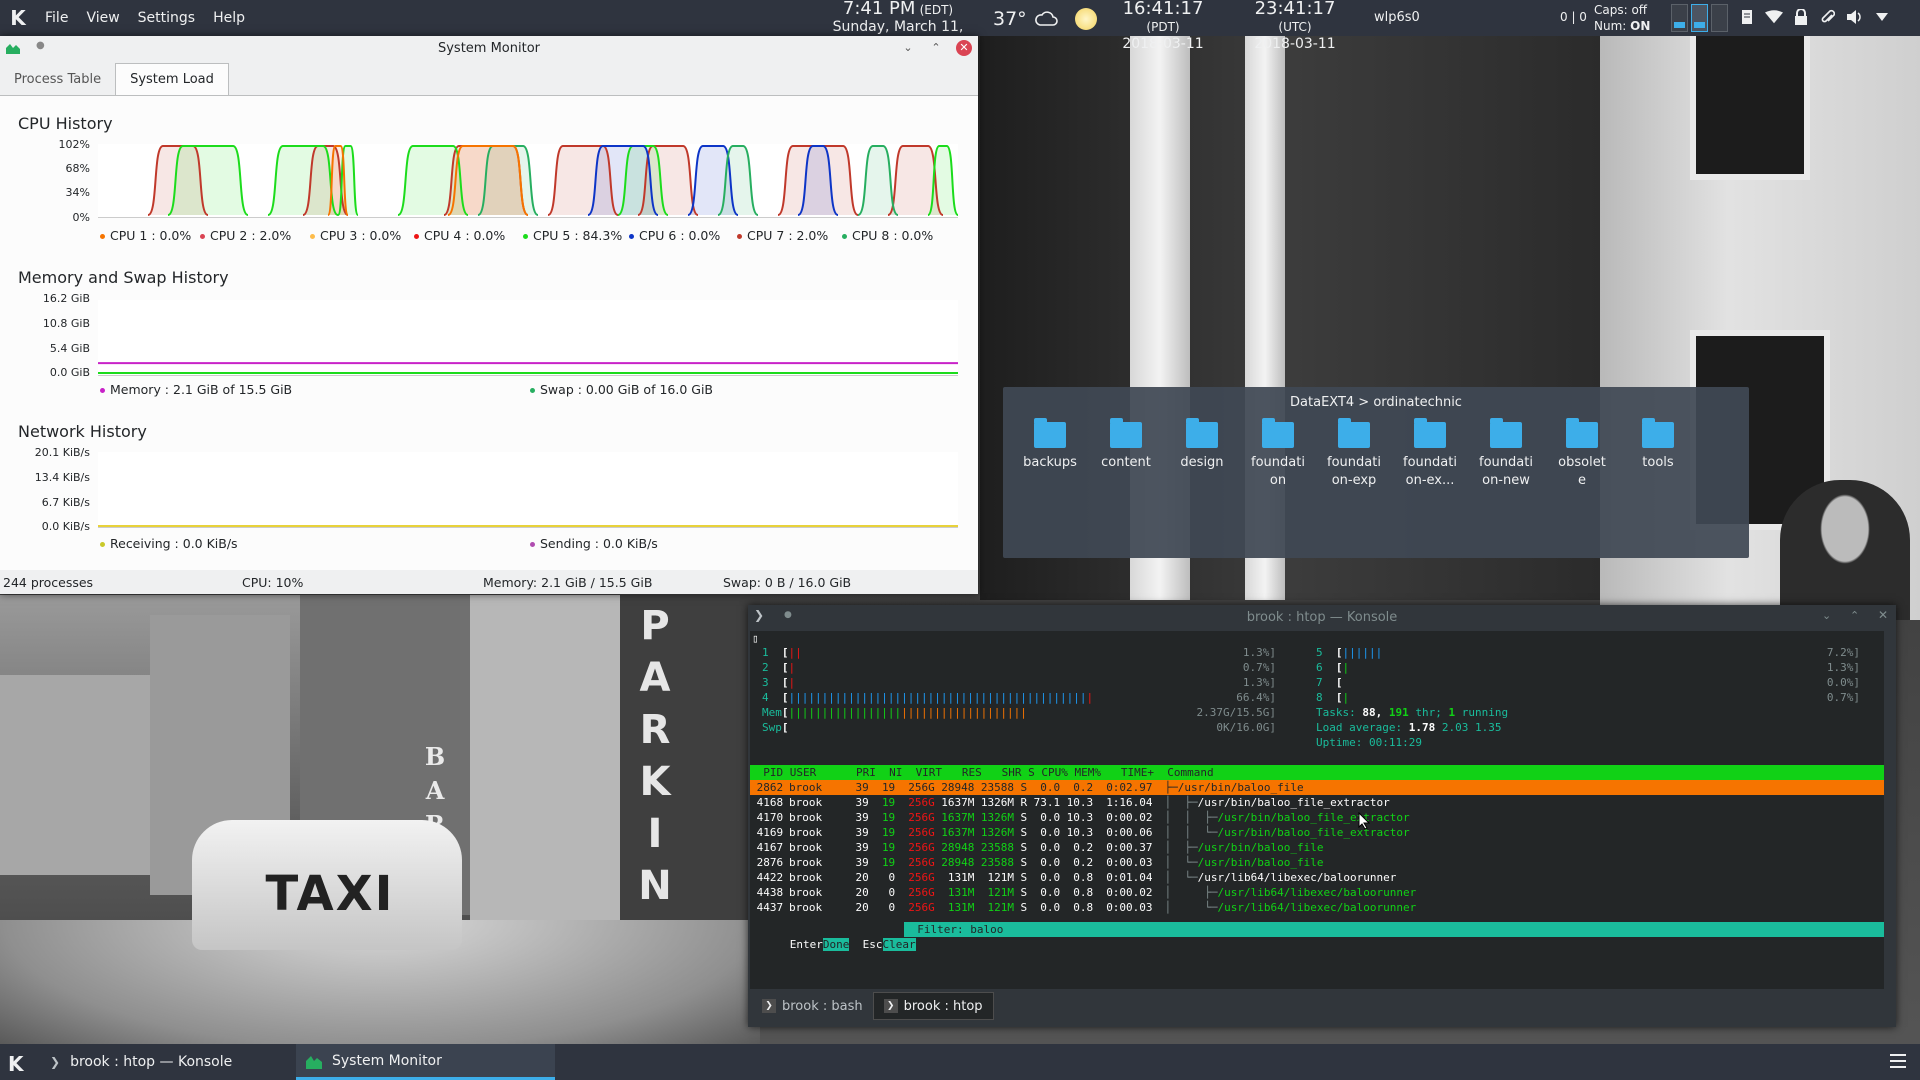 The image size is (1920, 1080). I want to click on process-virt: 256G, so click(921, 877).